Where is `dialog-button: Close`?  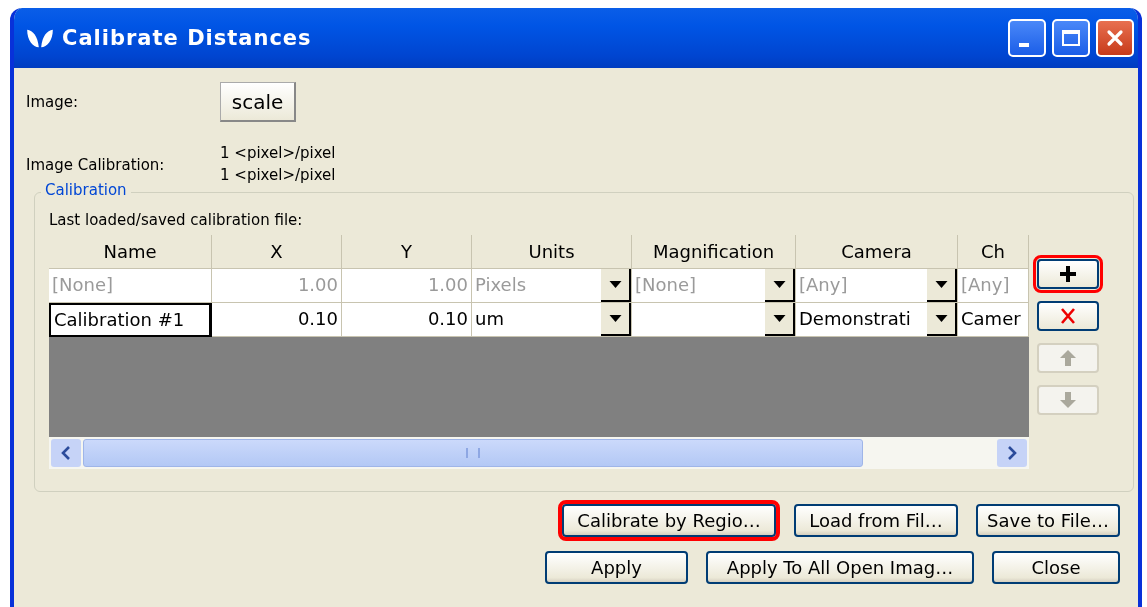 dialog-button: Close is located at coordinates (1056, 567).